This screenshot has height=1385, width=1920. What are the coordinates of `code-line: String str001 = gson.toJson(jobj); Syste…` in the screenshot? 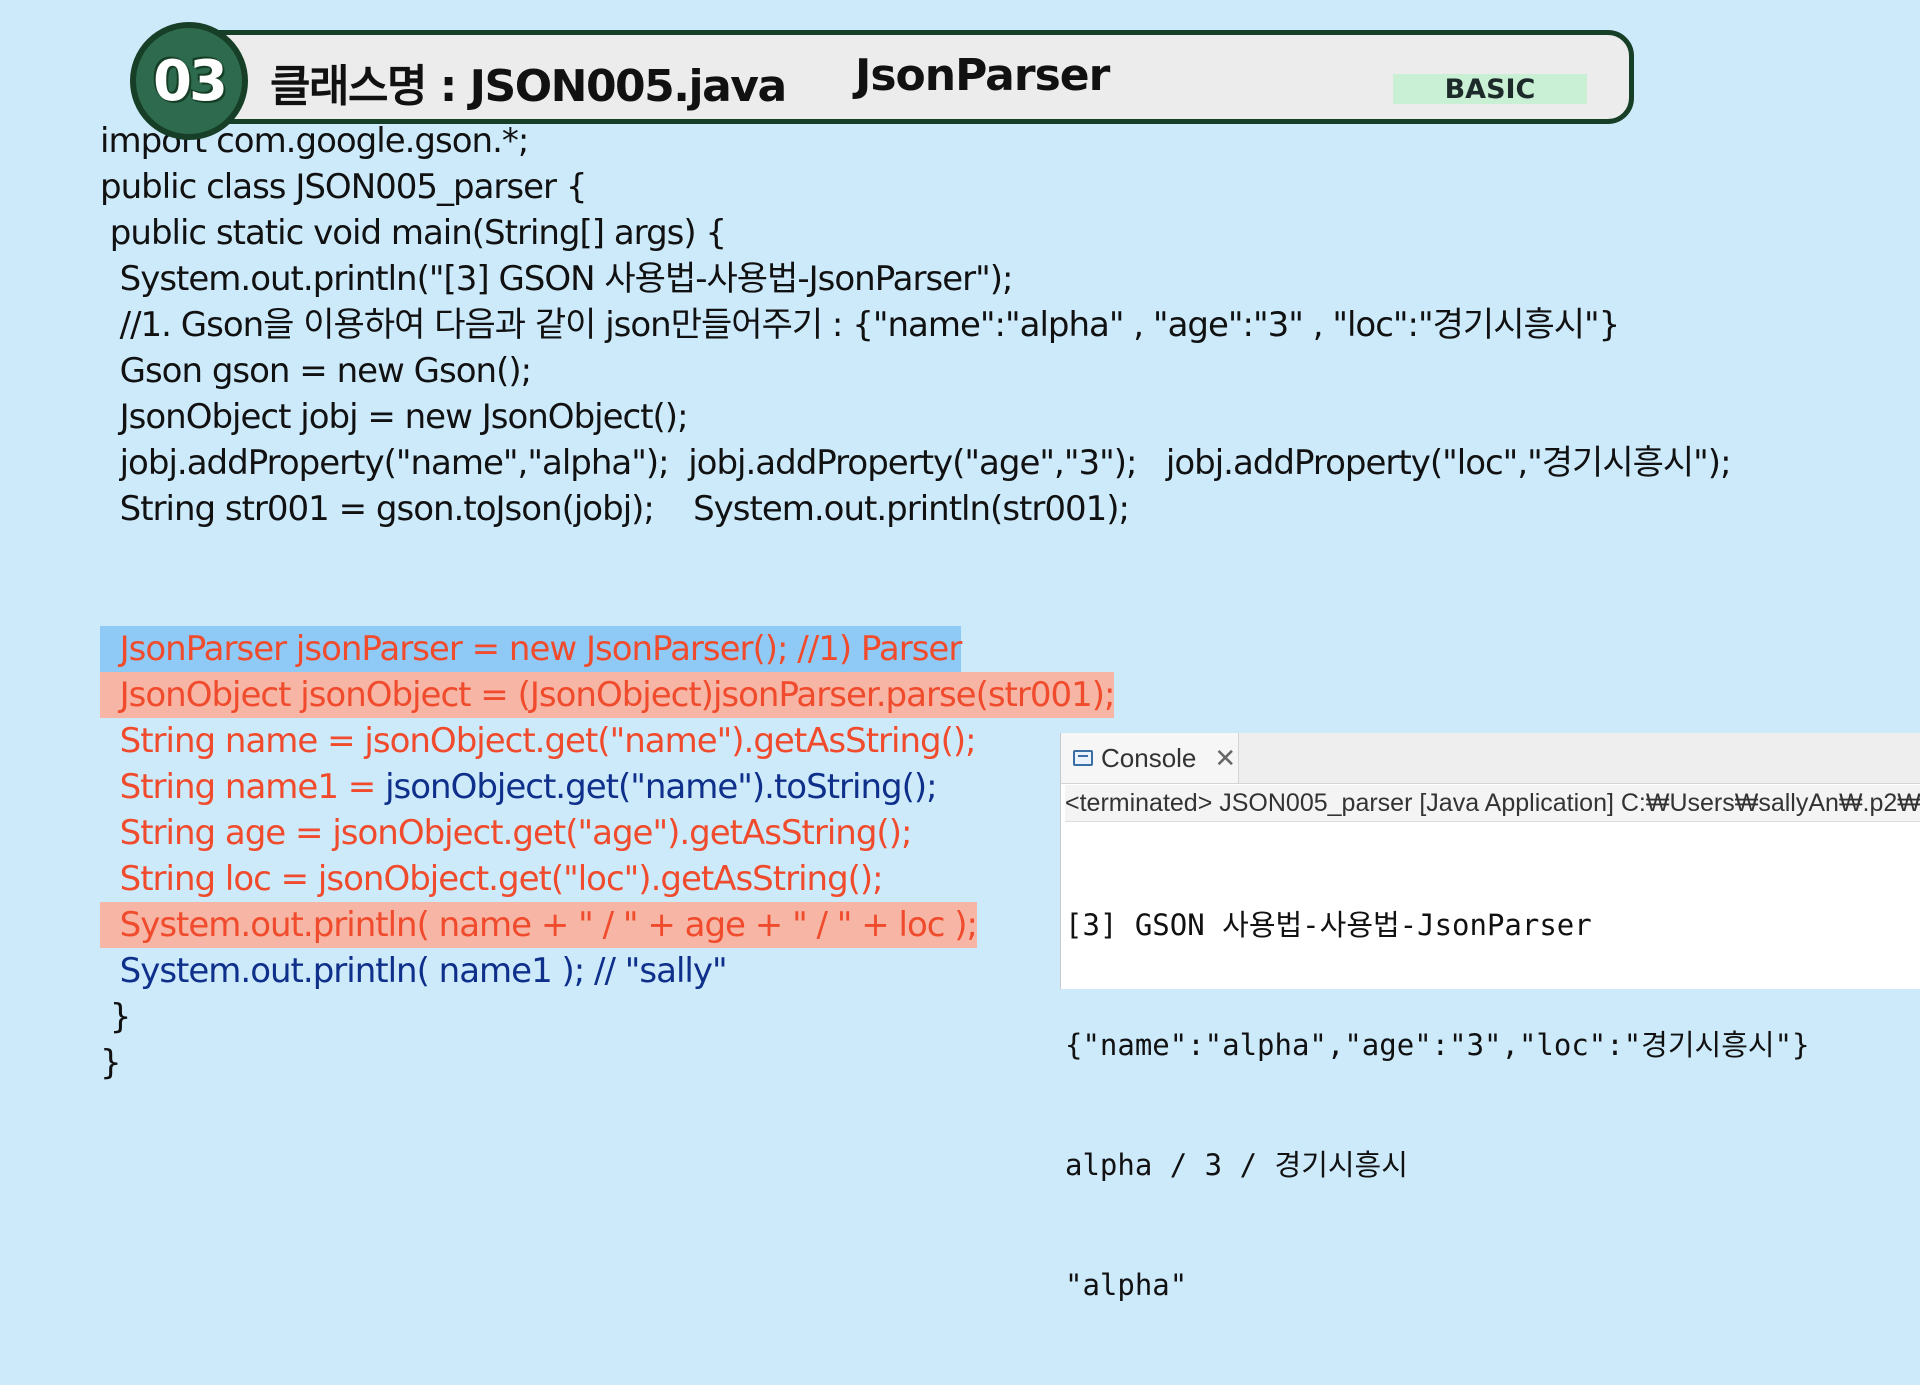 It's located at (615, 509).